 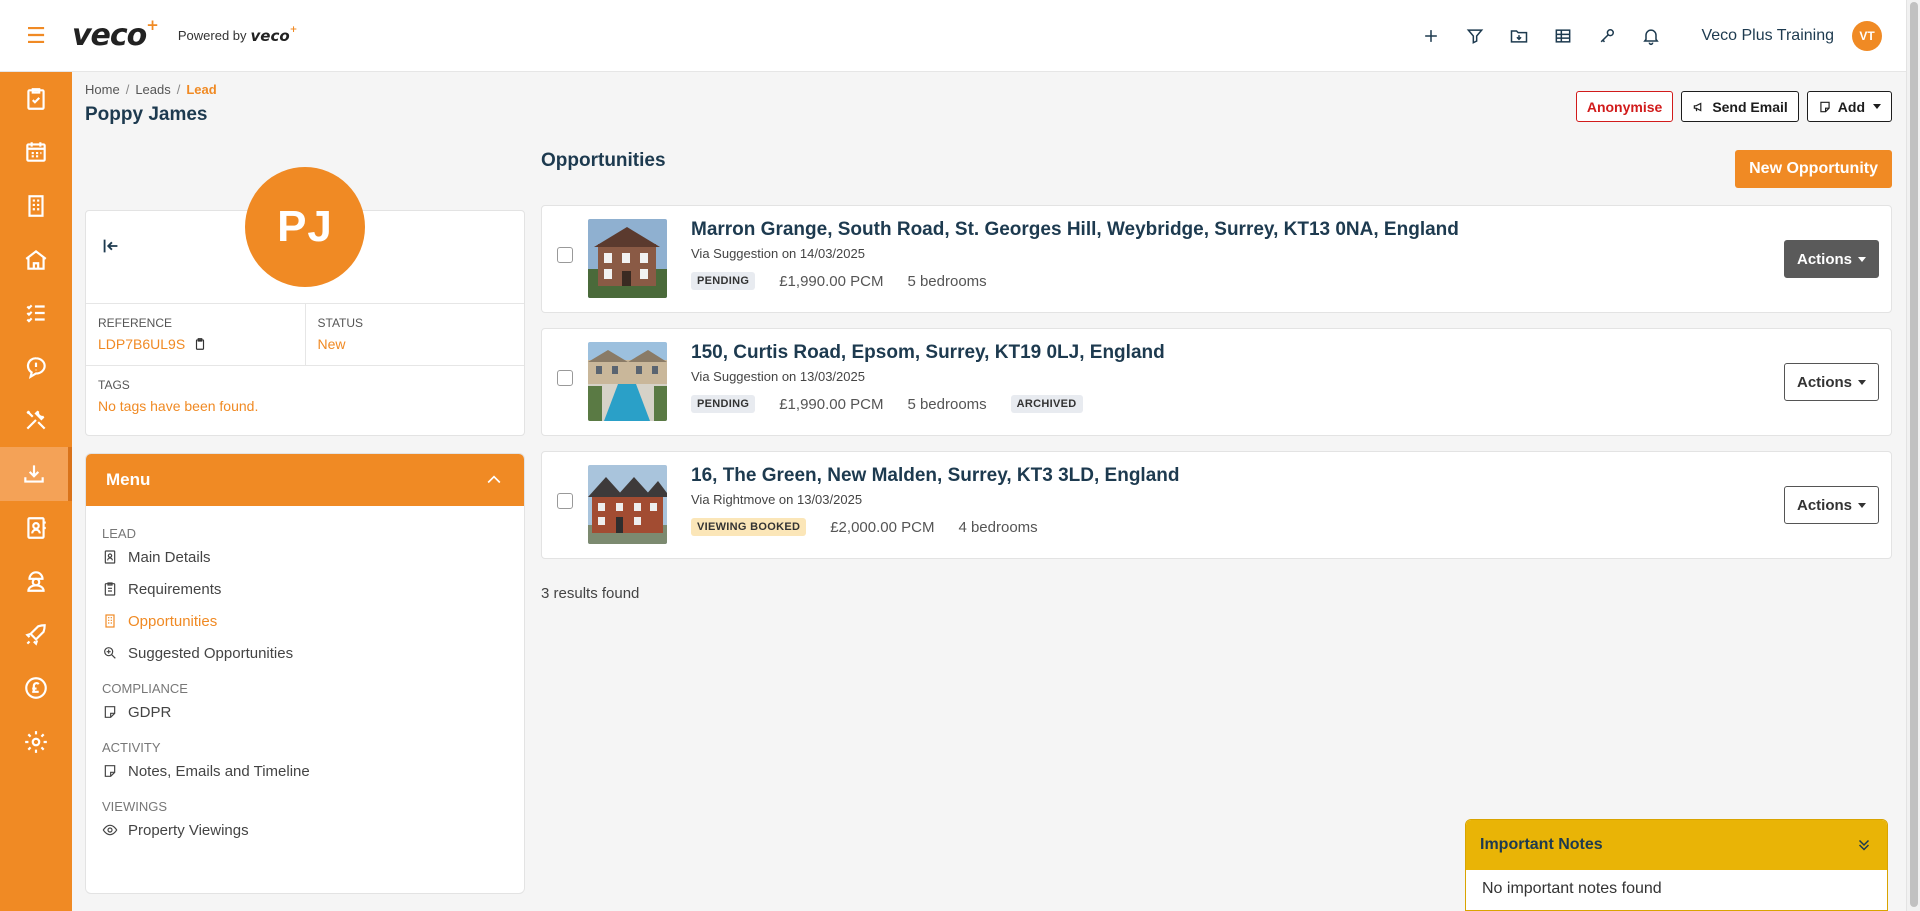 I want to click on veco-logo: veco+, so click(x=115, y=34).